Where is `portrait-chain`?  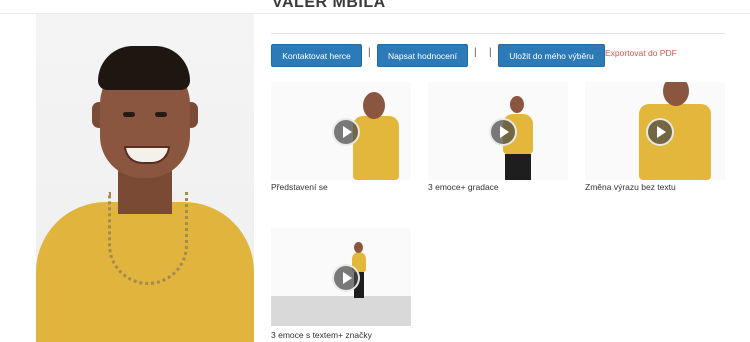 portrait-chain is located at coordinates (148, 238).